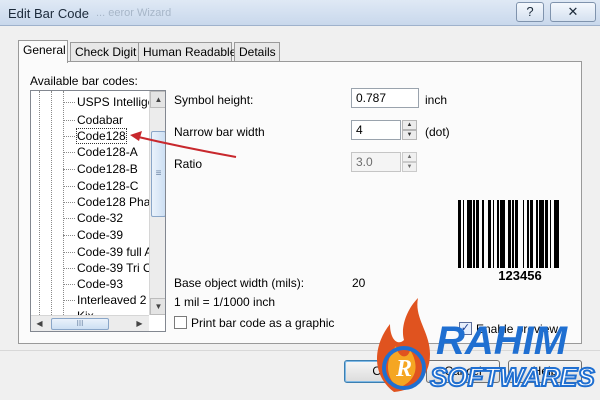 The width and height of the screenshot is (600, 400). Describe the element at coordinates (106, 169) in the screenshot. I see `list-item: Code128-B` at that location.